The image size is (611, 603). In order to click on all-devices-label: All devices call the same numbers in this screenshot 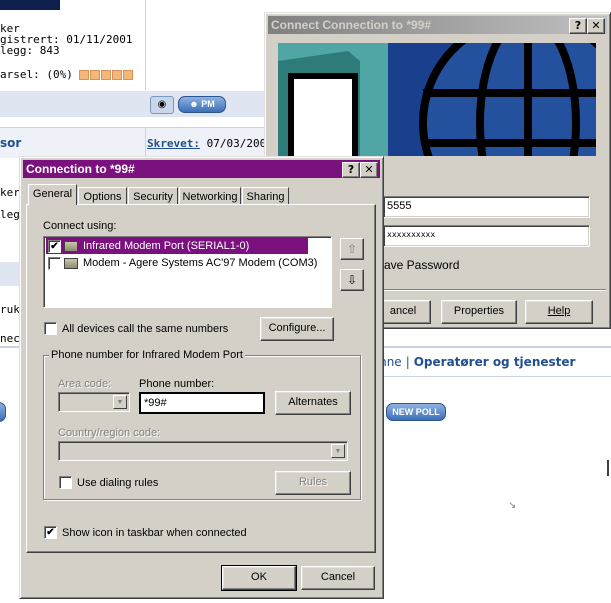, I will do `click(145, 329)`.